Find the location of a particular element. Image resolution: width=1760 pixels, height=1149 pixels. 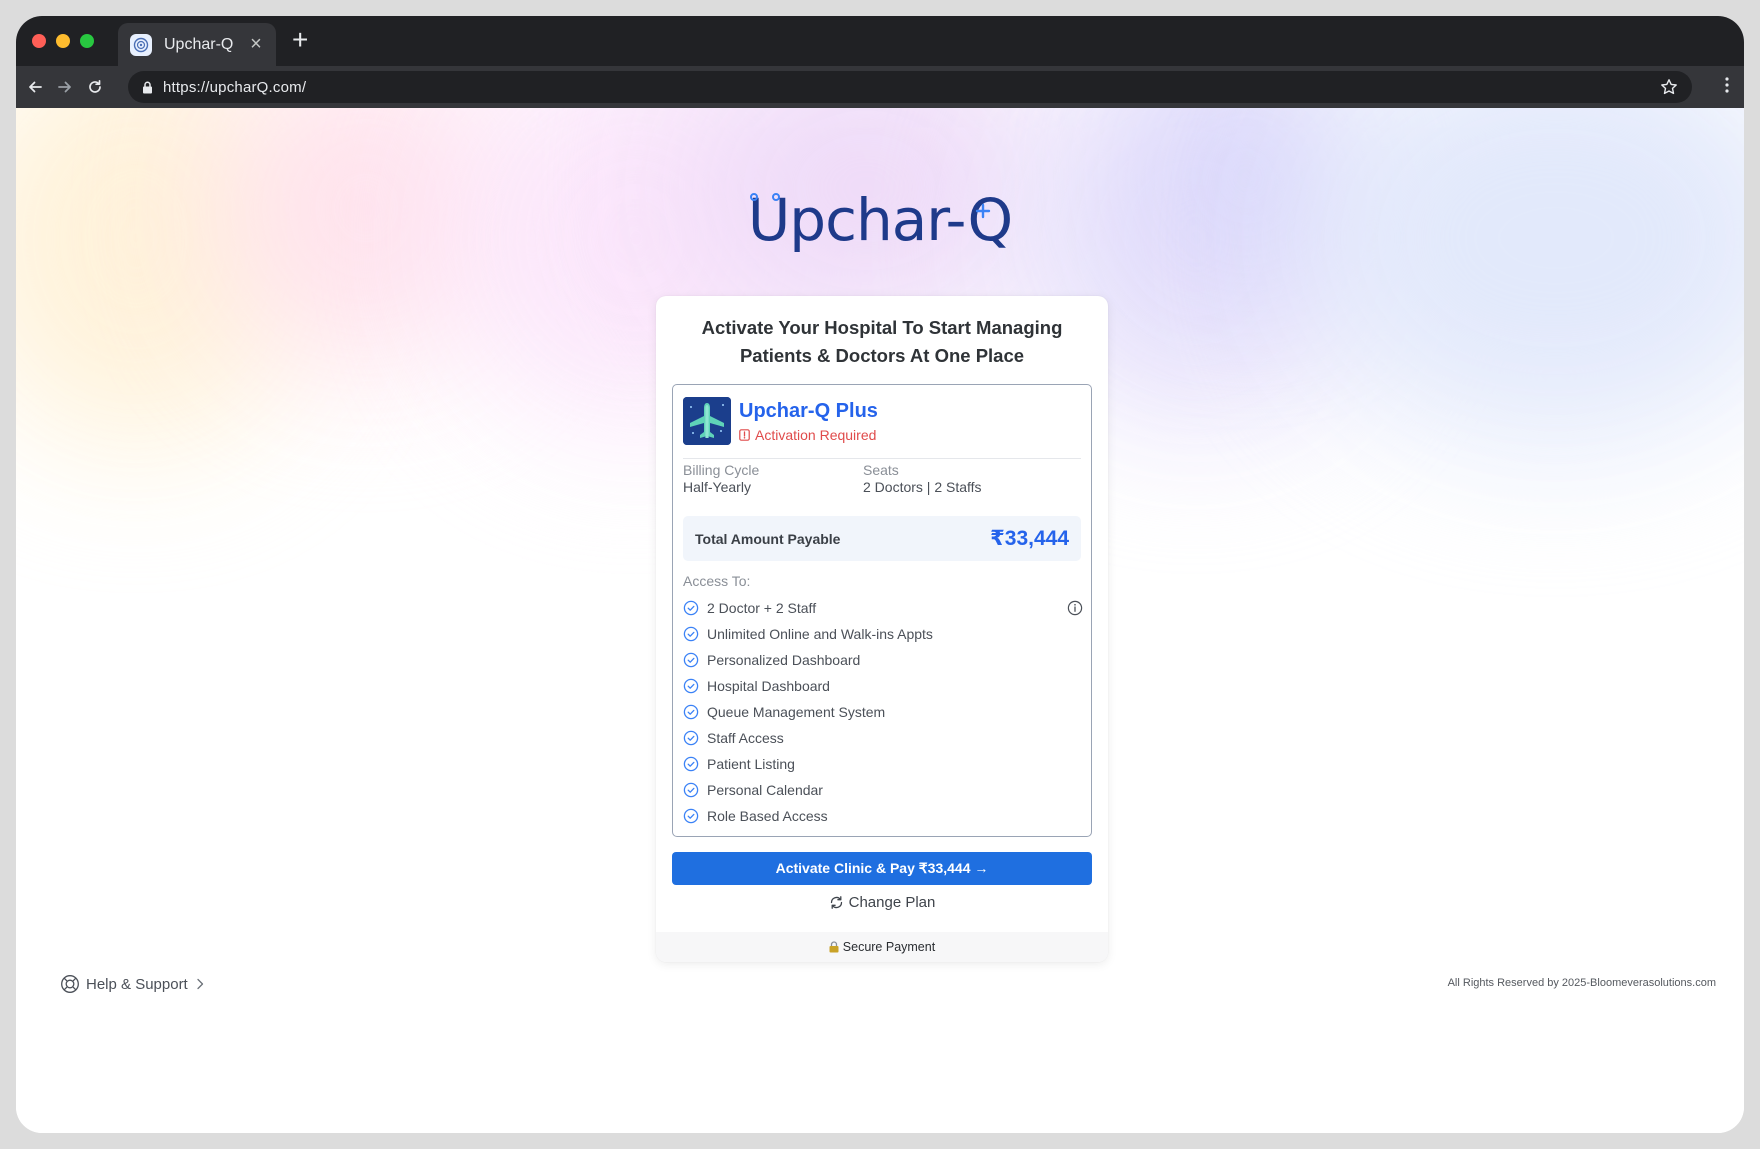

logo-text: Upchar-Q is located at coordinates (880, 220).